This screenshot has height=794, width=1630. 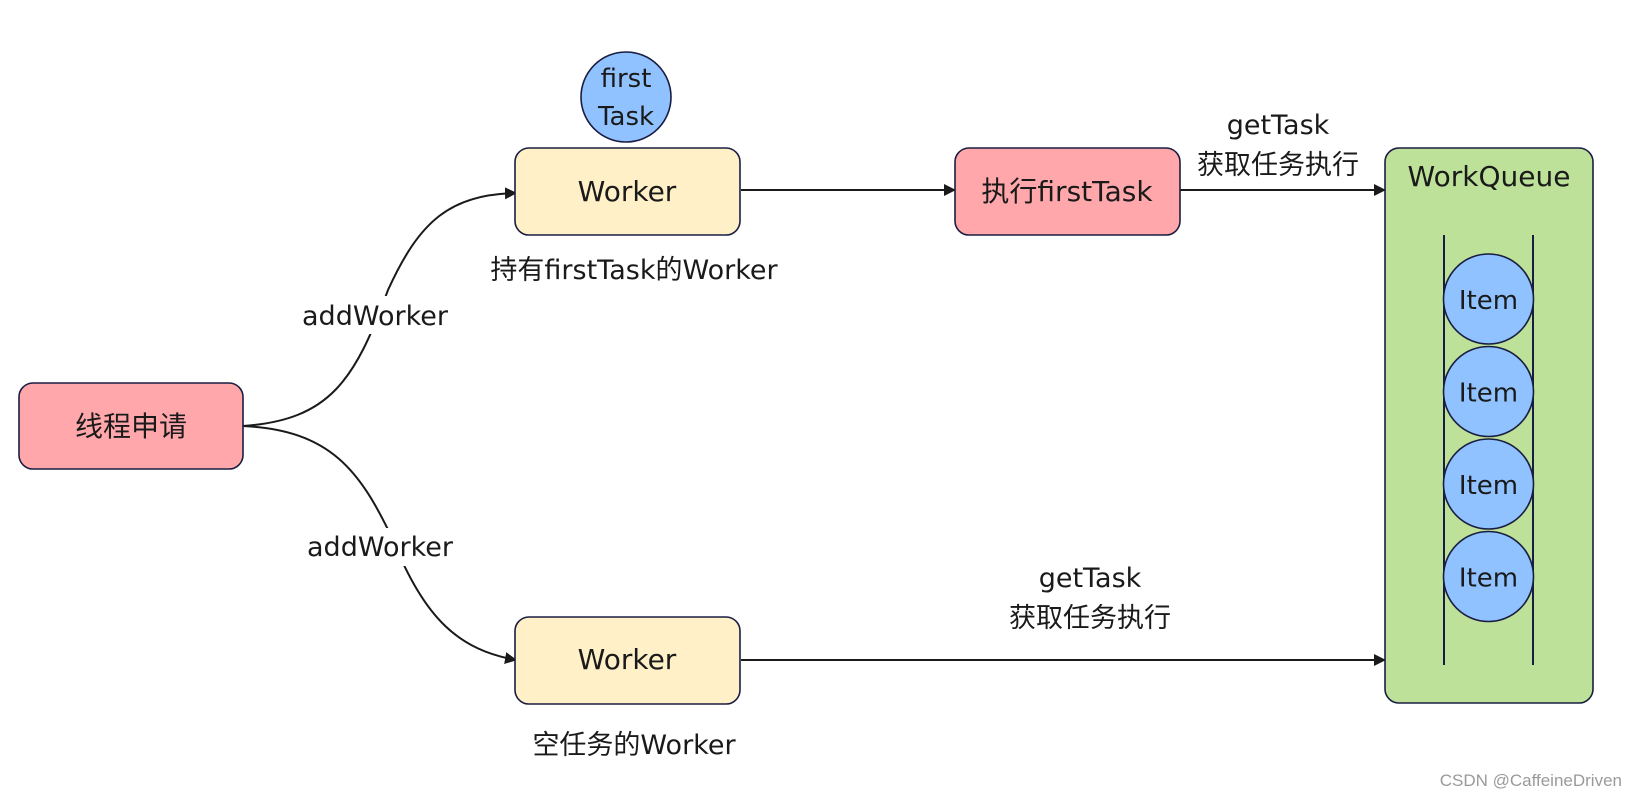 What do you see at coordinates (375, 316) in the screenshot?
I see `edge-label-add-worker-top: addWorker` at bounding box center [375, 316].